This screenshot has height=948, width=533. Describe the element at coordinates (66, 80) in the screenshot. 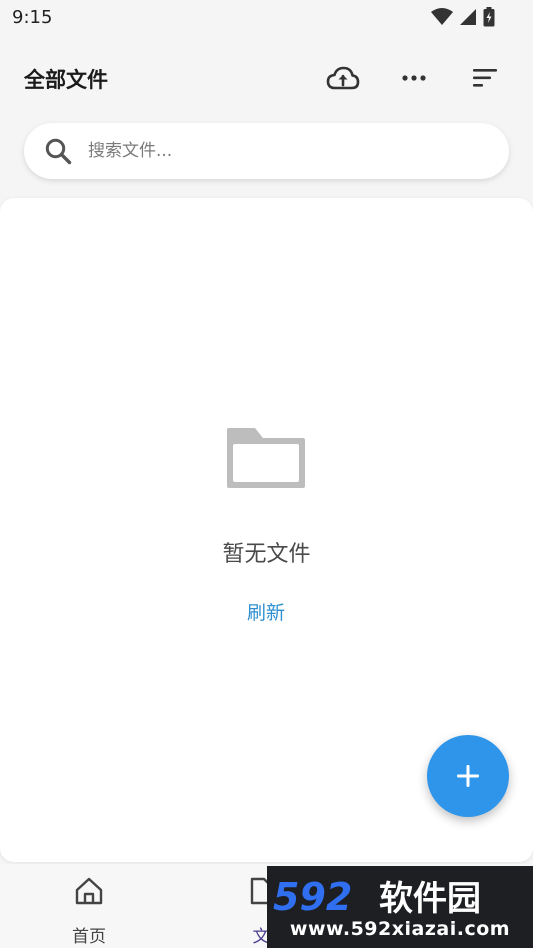

I see `page-title: 全部文件` at that location.